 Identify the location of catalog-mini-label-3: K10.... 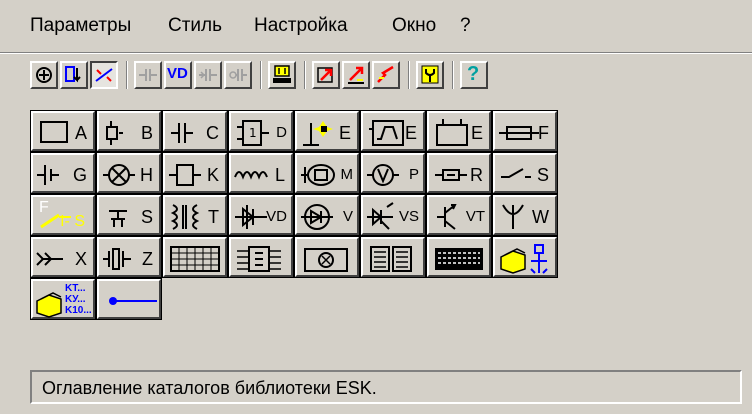
(78, 310).